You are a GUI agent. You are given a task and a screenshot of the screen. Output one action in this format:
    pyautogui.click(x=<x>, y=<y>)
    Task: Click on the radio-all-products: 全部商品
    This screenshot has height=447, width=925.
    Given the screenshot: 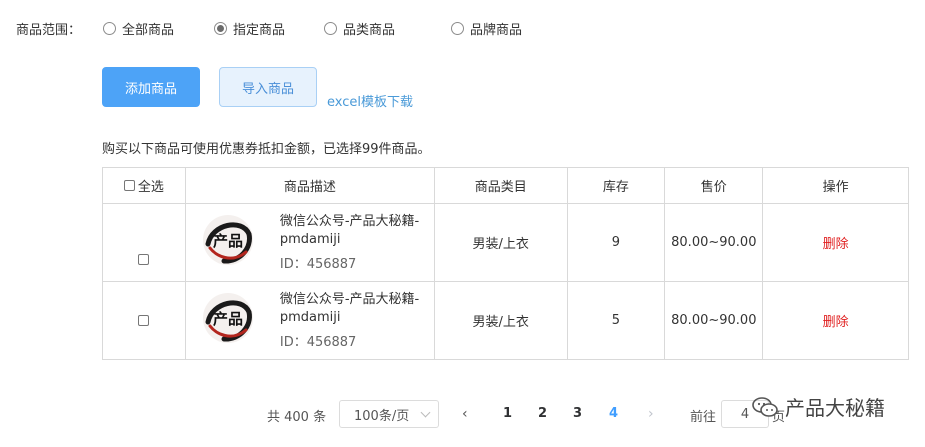 What is the action you would take?
    pyautogui.click(x=138, y=28)
    